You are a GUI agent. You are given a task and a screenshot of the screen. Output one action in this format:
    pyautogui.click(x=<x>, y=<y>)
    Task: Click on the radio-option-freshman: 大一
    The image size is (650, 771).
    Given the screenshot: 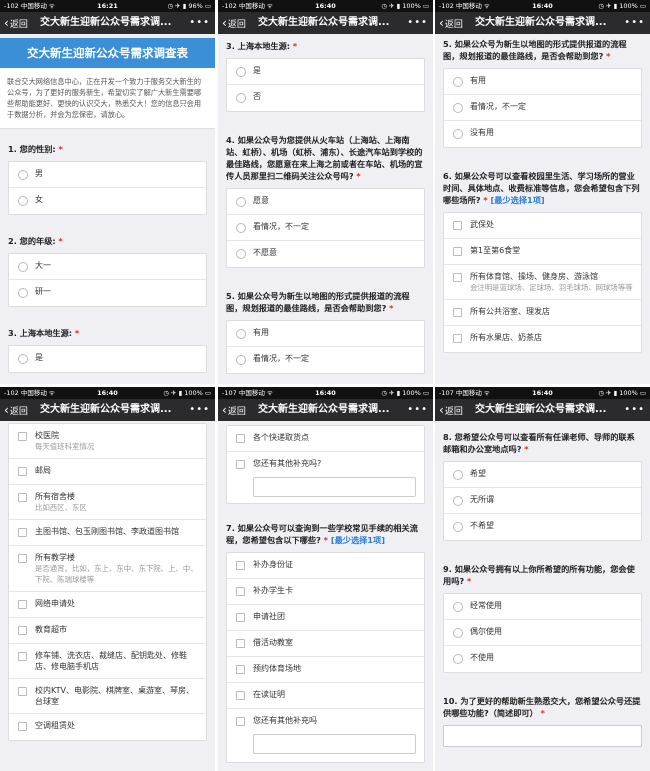 What is the action you would take?
    pyautogui.click(x=107, y=267)
    